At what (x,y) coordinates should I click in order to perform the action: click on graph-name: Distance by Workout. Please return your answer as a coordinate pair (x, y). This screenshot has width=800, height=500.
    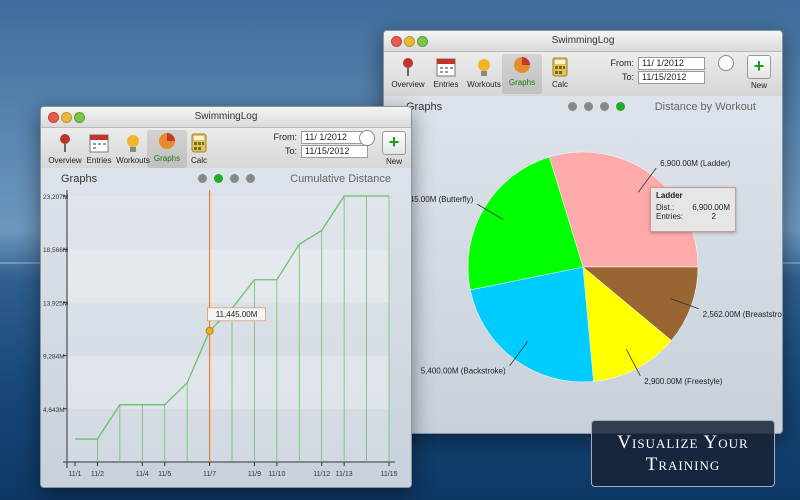
    Looking at the image, I should click on (705, 107).